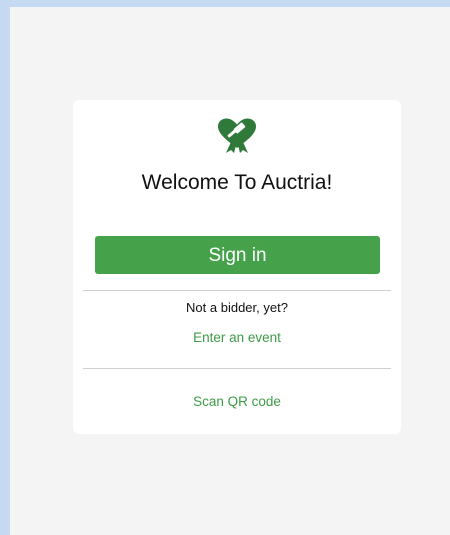 The image size is (450, 535). What do you see at coordinates (237, 255) in the screenshot?
I see `sign-in-button: Sign in` at bounding box center [237, 255].